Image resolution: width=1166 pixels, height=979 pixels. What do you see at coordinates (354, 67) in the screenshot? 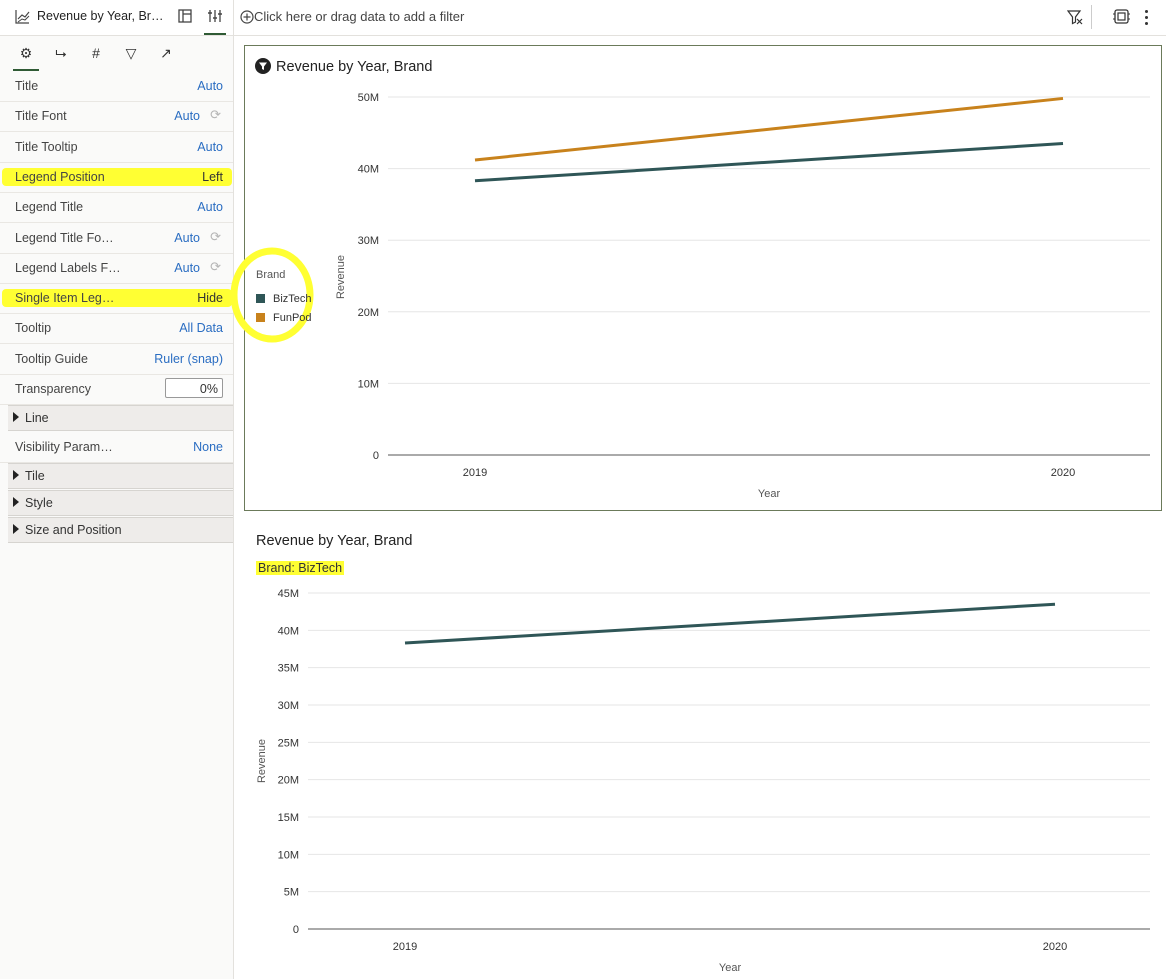
I see `chart-title: Revenue by Year, Brand` at bounding box center [354, 67].